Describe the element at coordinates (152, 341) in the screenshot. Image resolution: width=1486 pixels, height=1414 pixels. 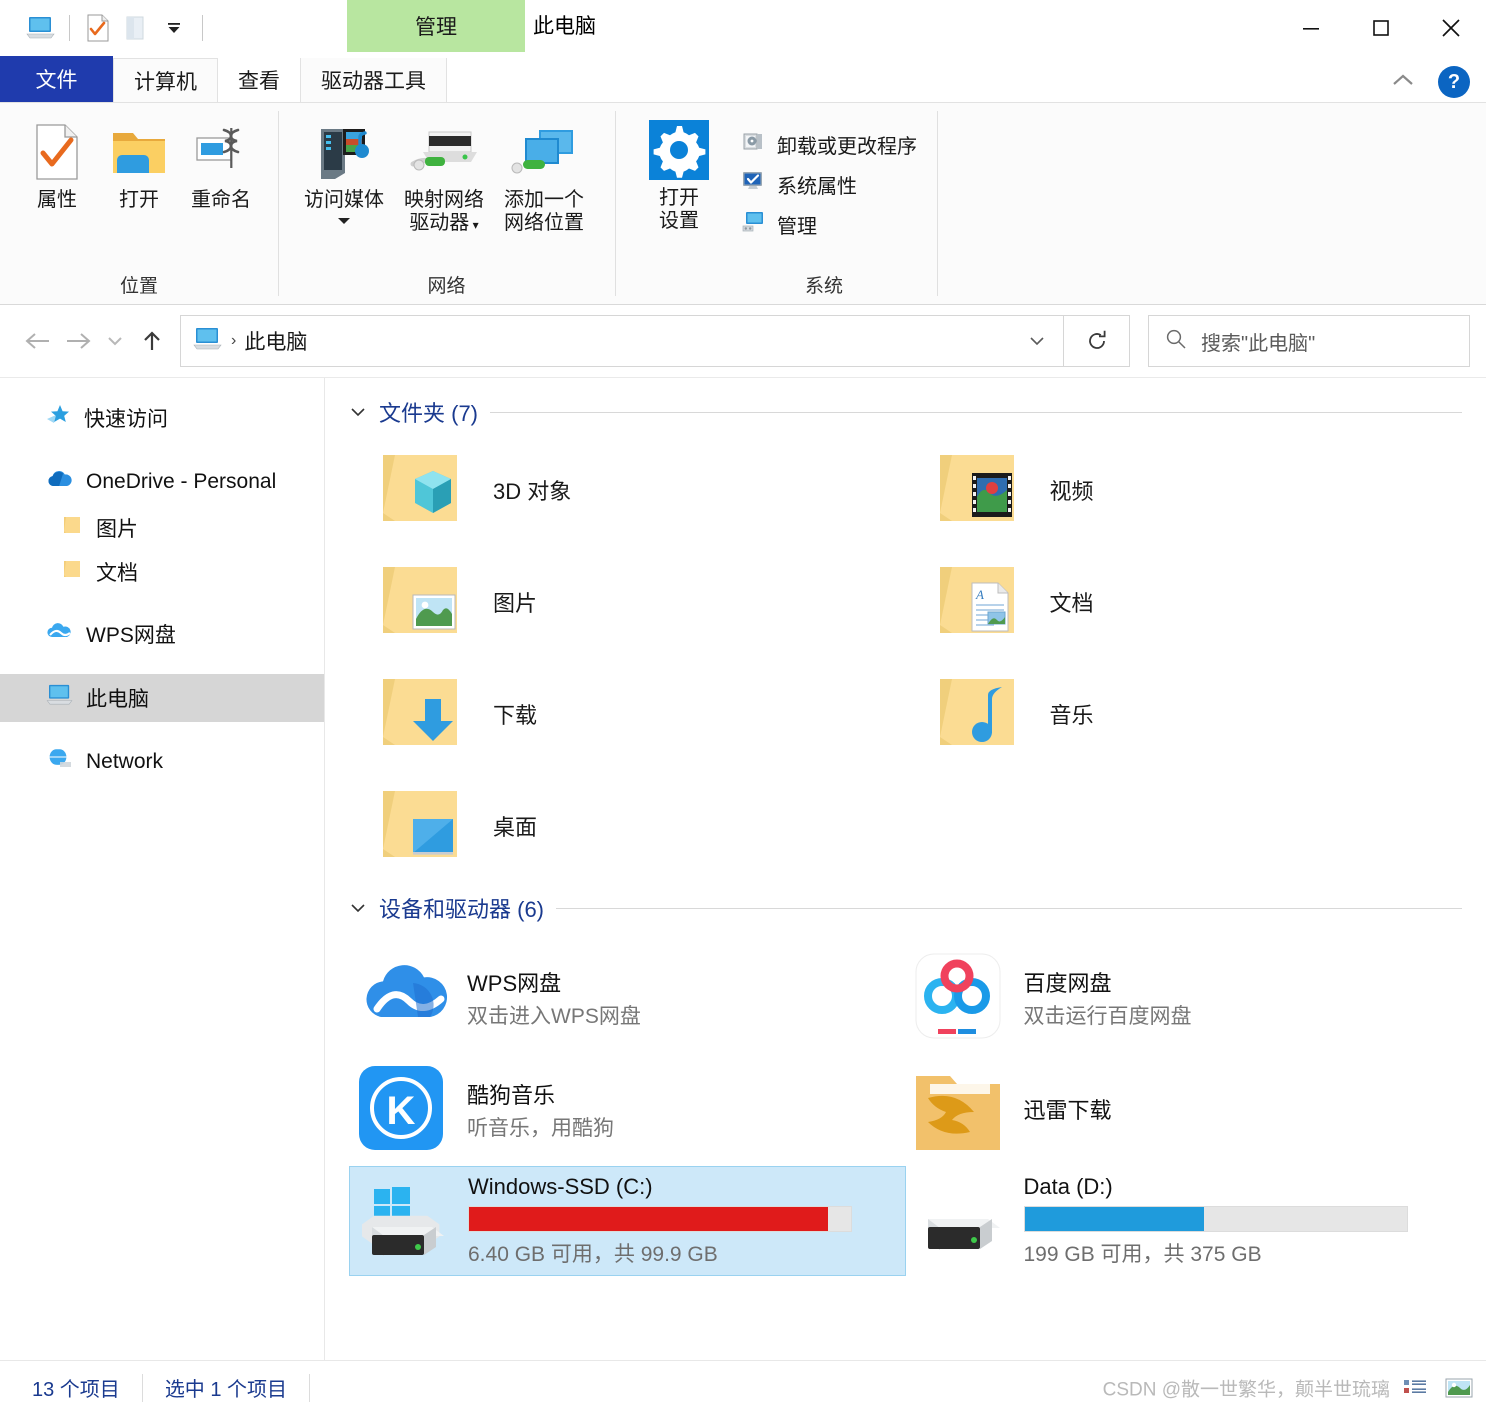
I see `up-button` at that location.